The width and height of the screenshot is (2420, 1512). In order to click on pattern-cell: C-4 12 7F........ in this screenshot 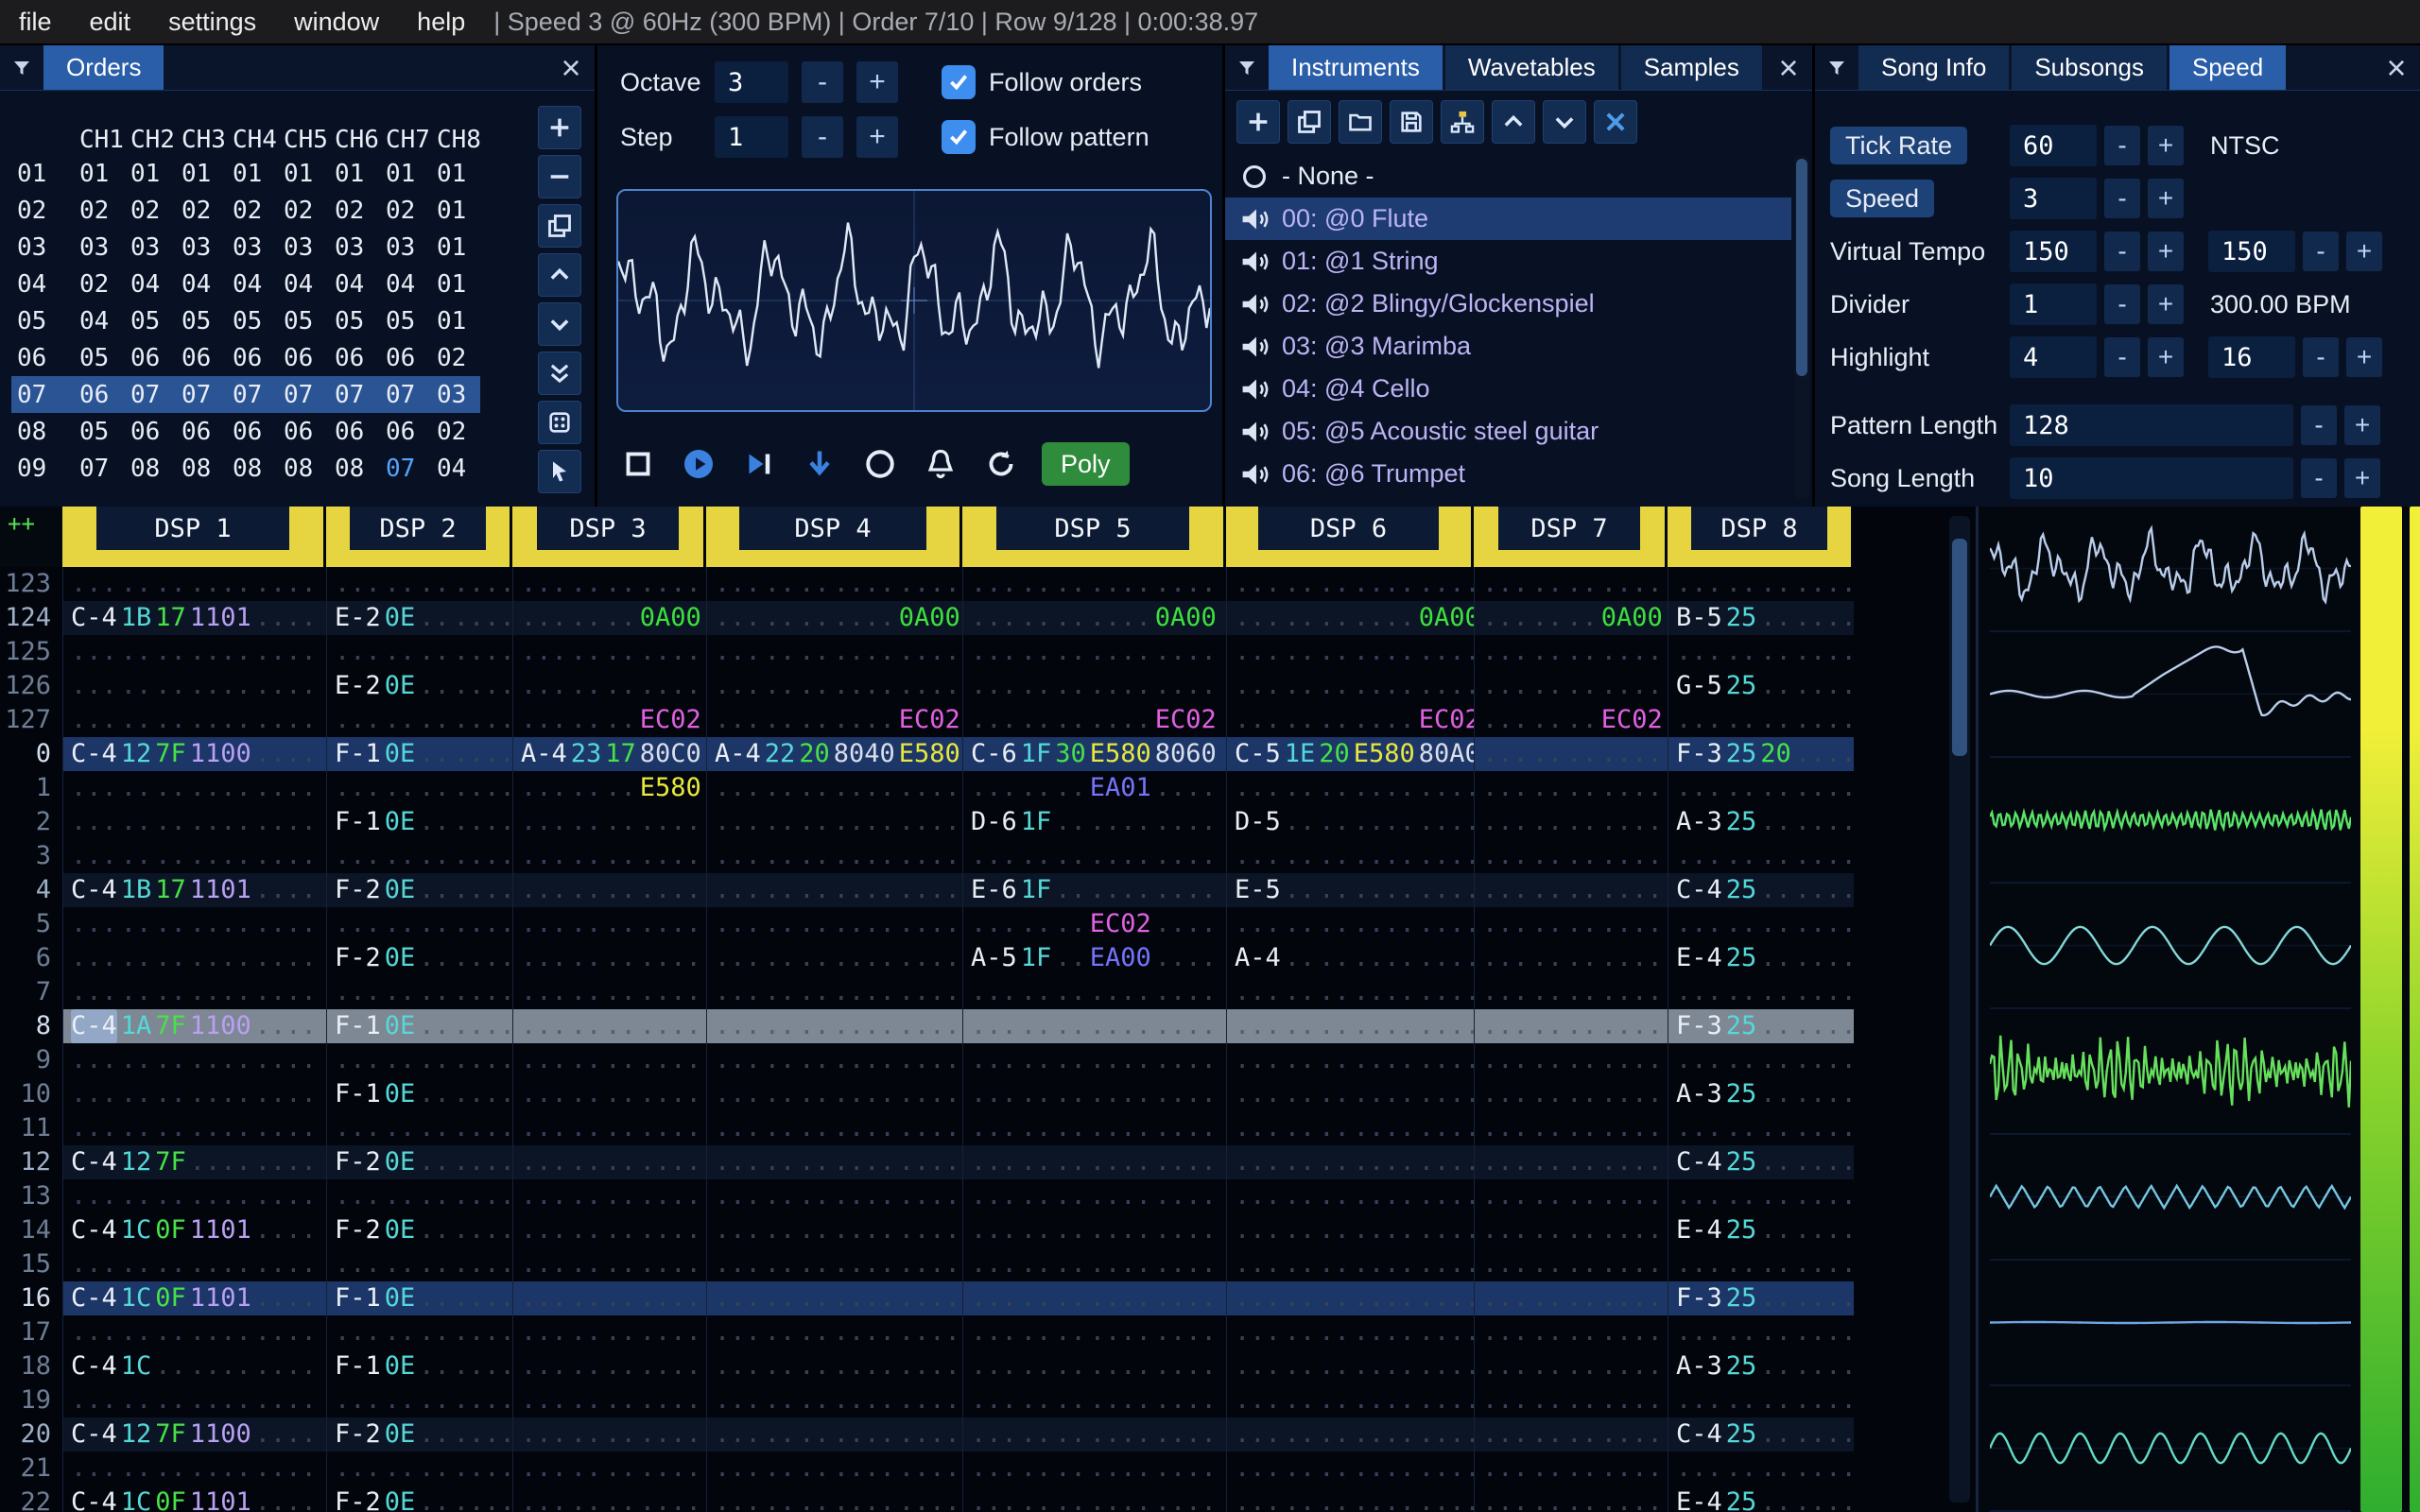, I will do `click(194, 1162)`.